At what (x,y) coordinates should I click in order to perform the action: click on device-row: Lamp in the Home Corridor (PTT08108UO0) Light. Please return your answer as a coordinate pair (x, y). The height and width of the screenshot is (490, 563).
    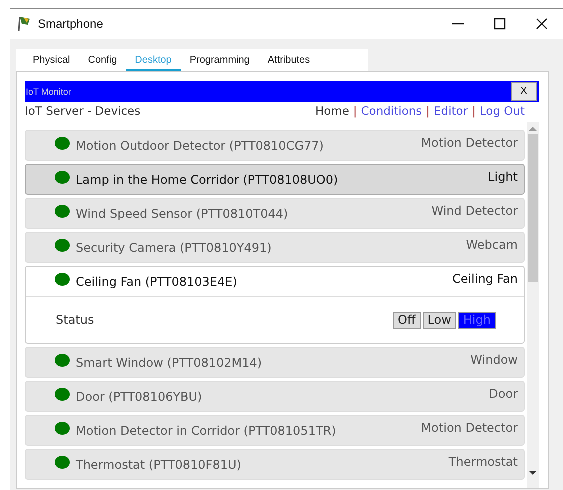
    Looking at the image, I should click on (275, 179).